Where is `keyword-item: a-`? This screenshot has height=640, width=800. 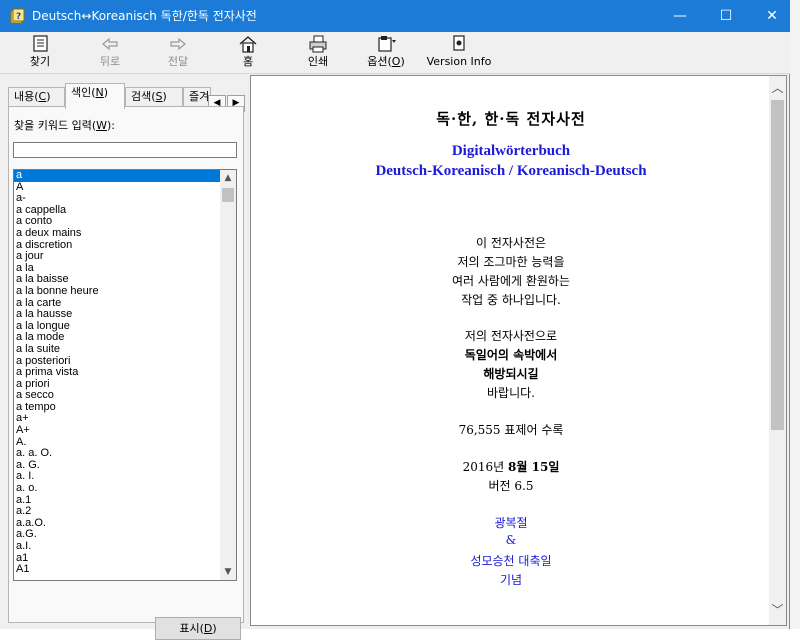 keyword-item: a- is located at coordinates (117, 199).